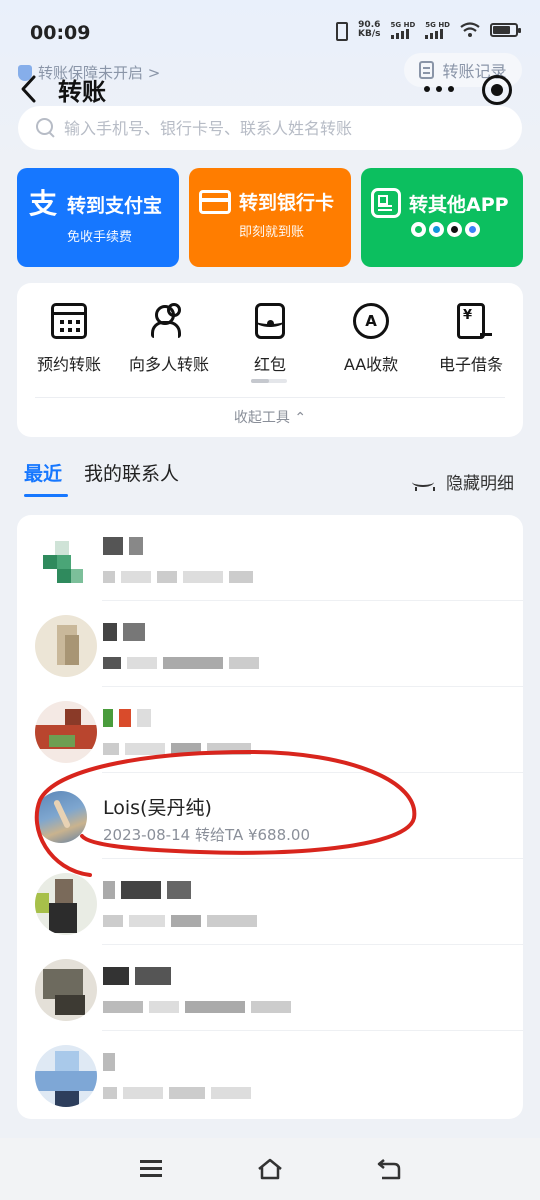 The height and width of the screenshot is (1200, 540). Describe the element at coordinates (427, 70) in the screenshot. I see `document-icon` at that location.